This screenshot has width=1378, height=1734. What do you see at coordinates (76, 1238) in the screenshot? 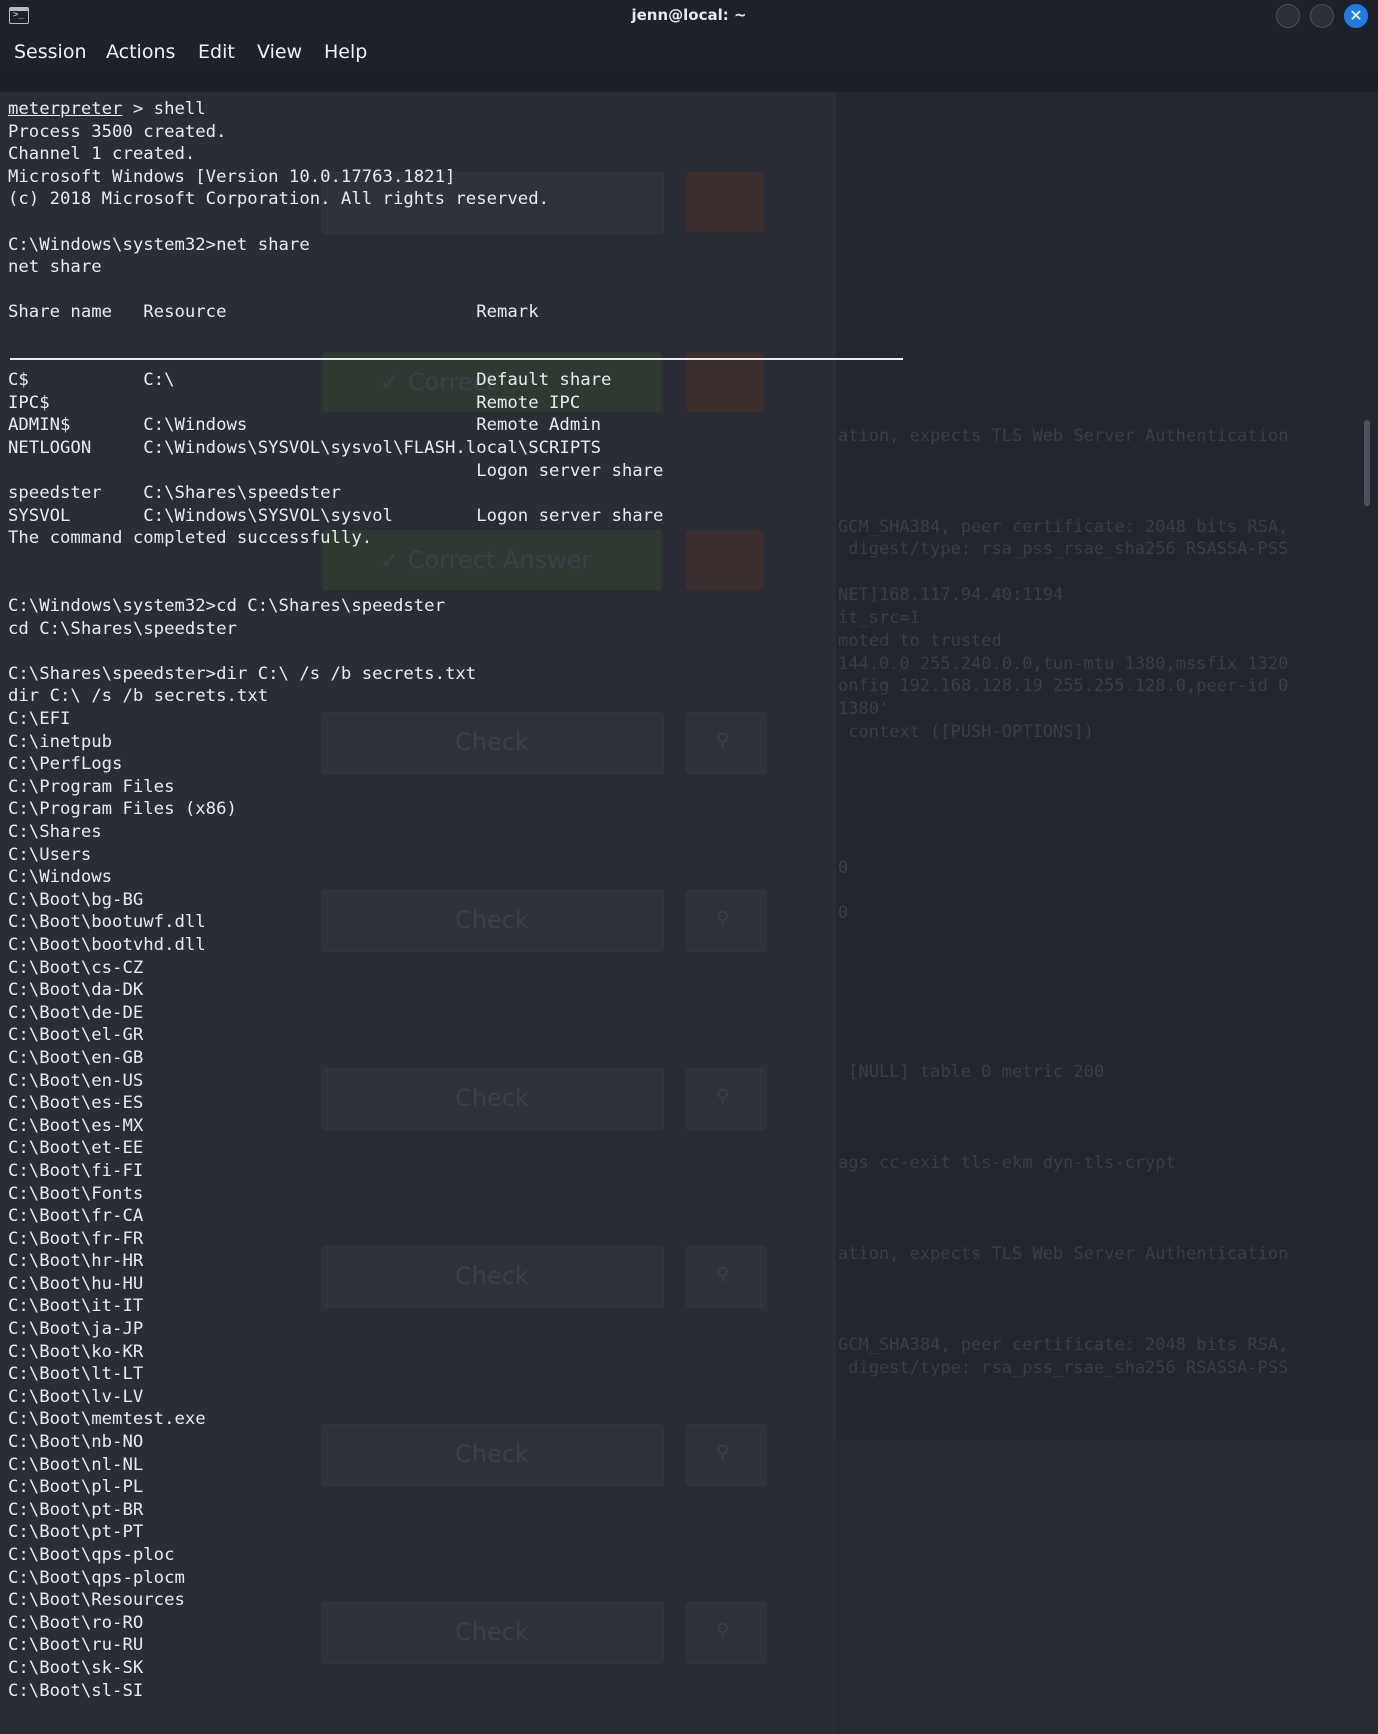
I see `terminal-line: C:\Boot\fr-FR` at bounding box center [76, 1238].